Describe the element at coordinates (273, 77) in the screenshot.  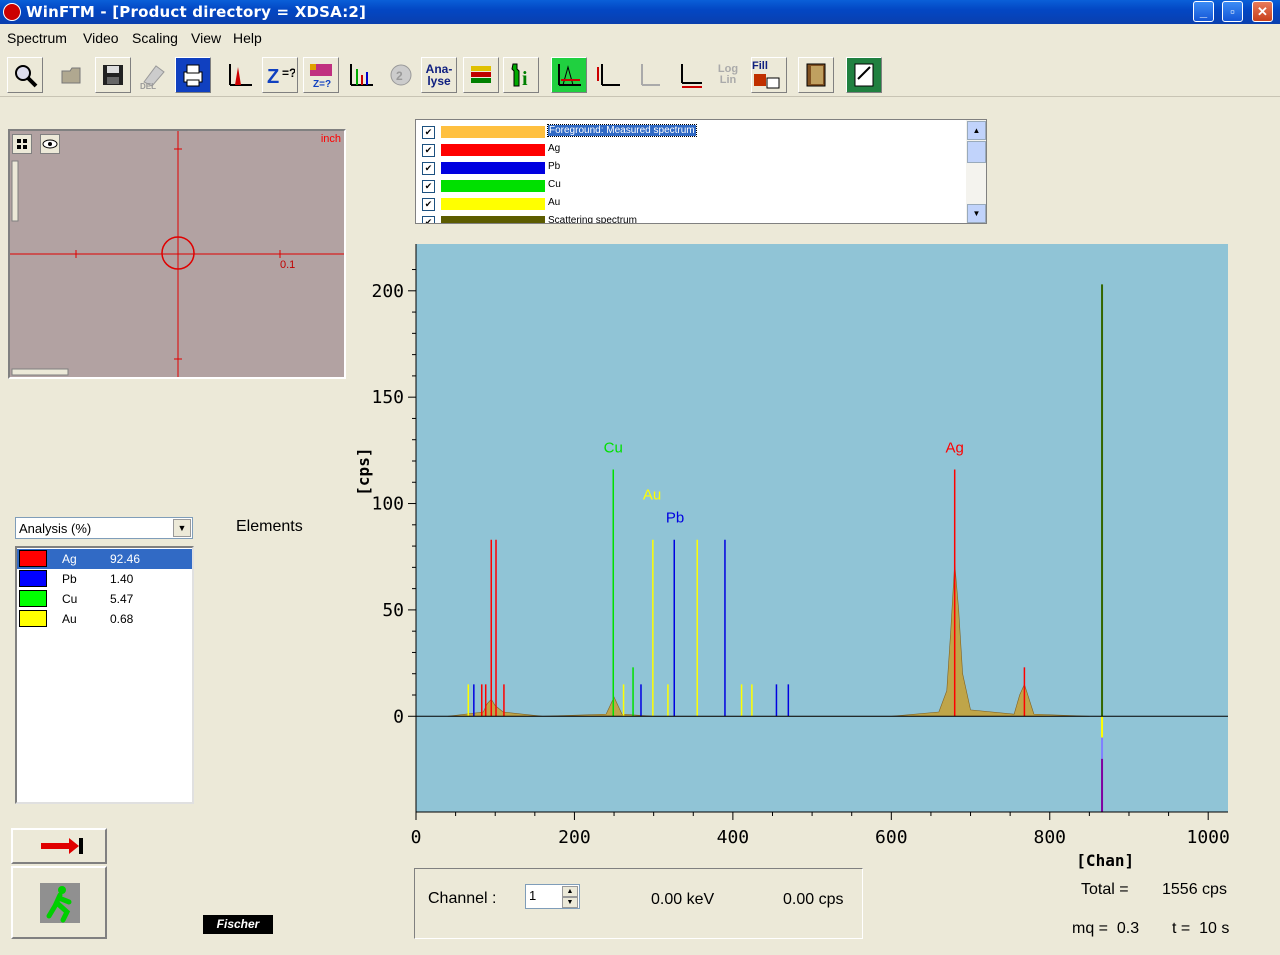
I see `svg-text: Z` at that location.